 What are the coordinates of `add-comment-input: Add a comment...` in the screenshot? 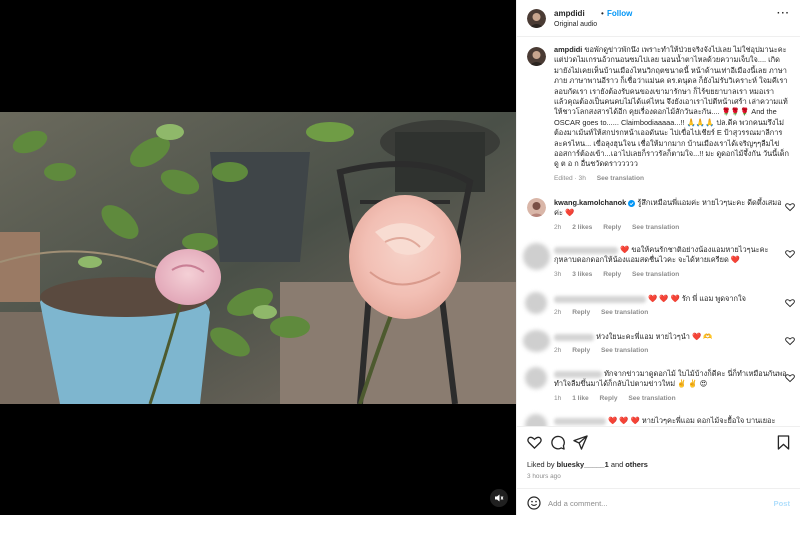 It's located at (578, 503).